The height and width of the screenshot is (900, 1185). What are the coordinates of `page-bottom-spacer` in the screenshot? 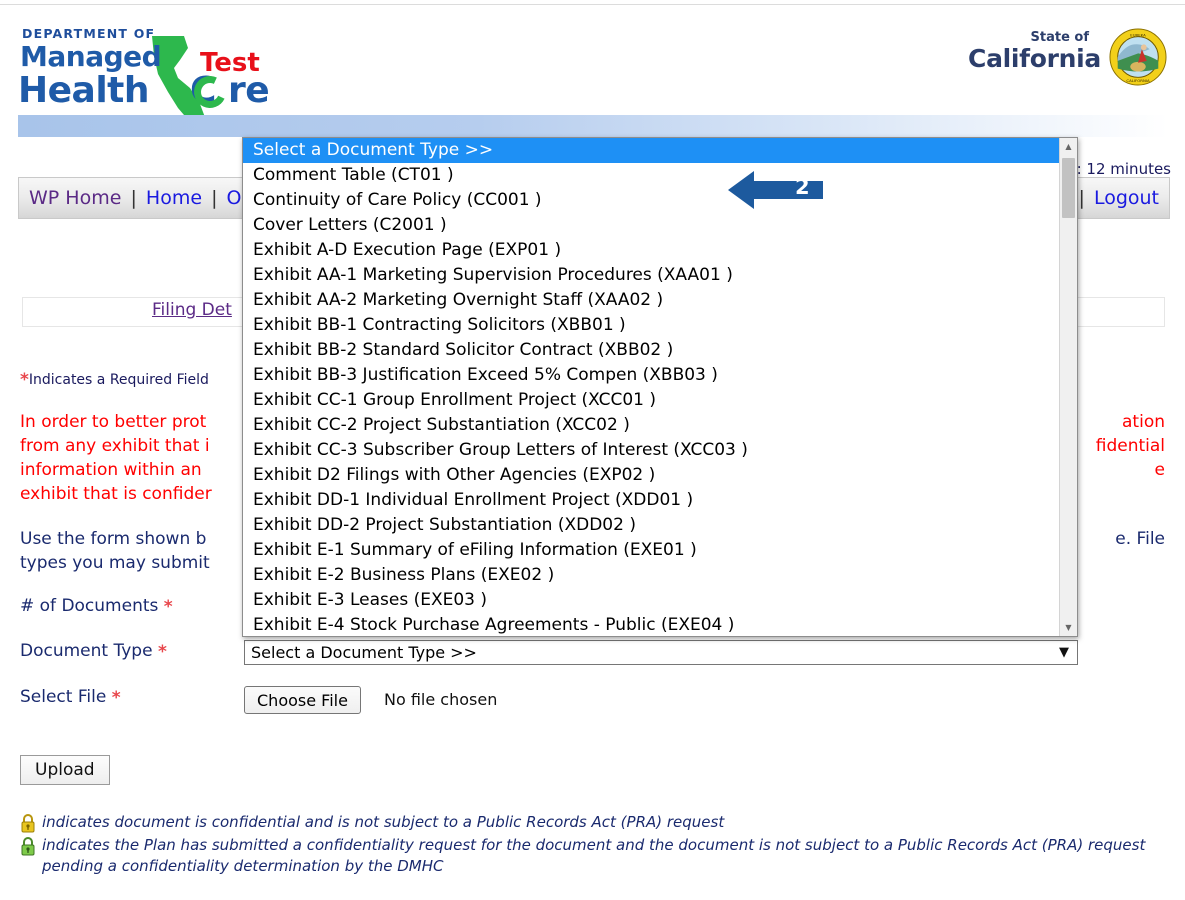 It's located at (592, 894).